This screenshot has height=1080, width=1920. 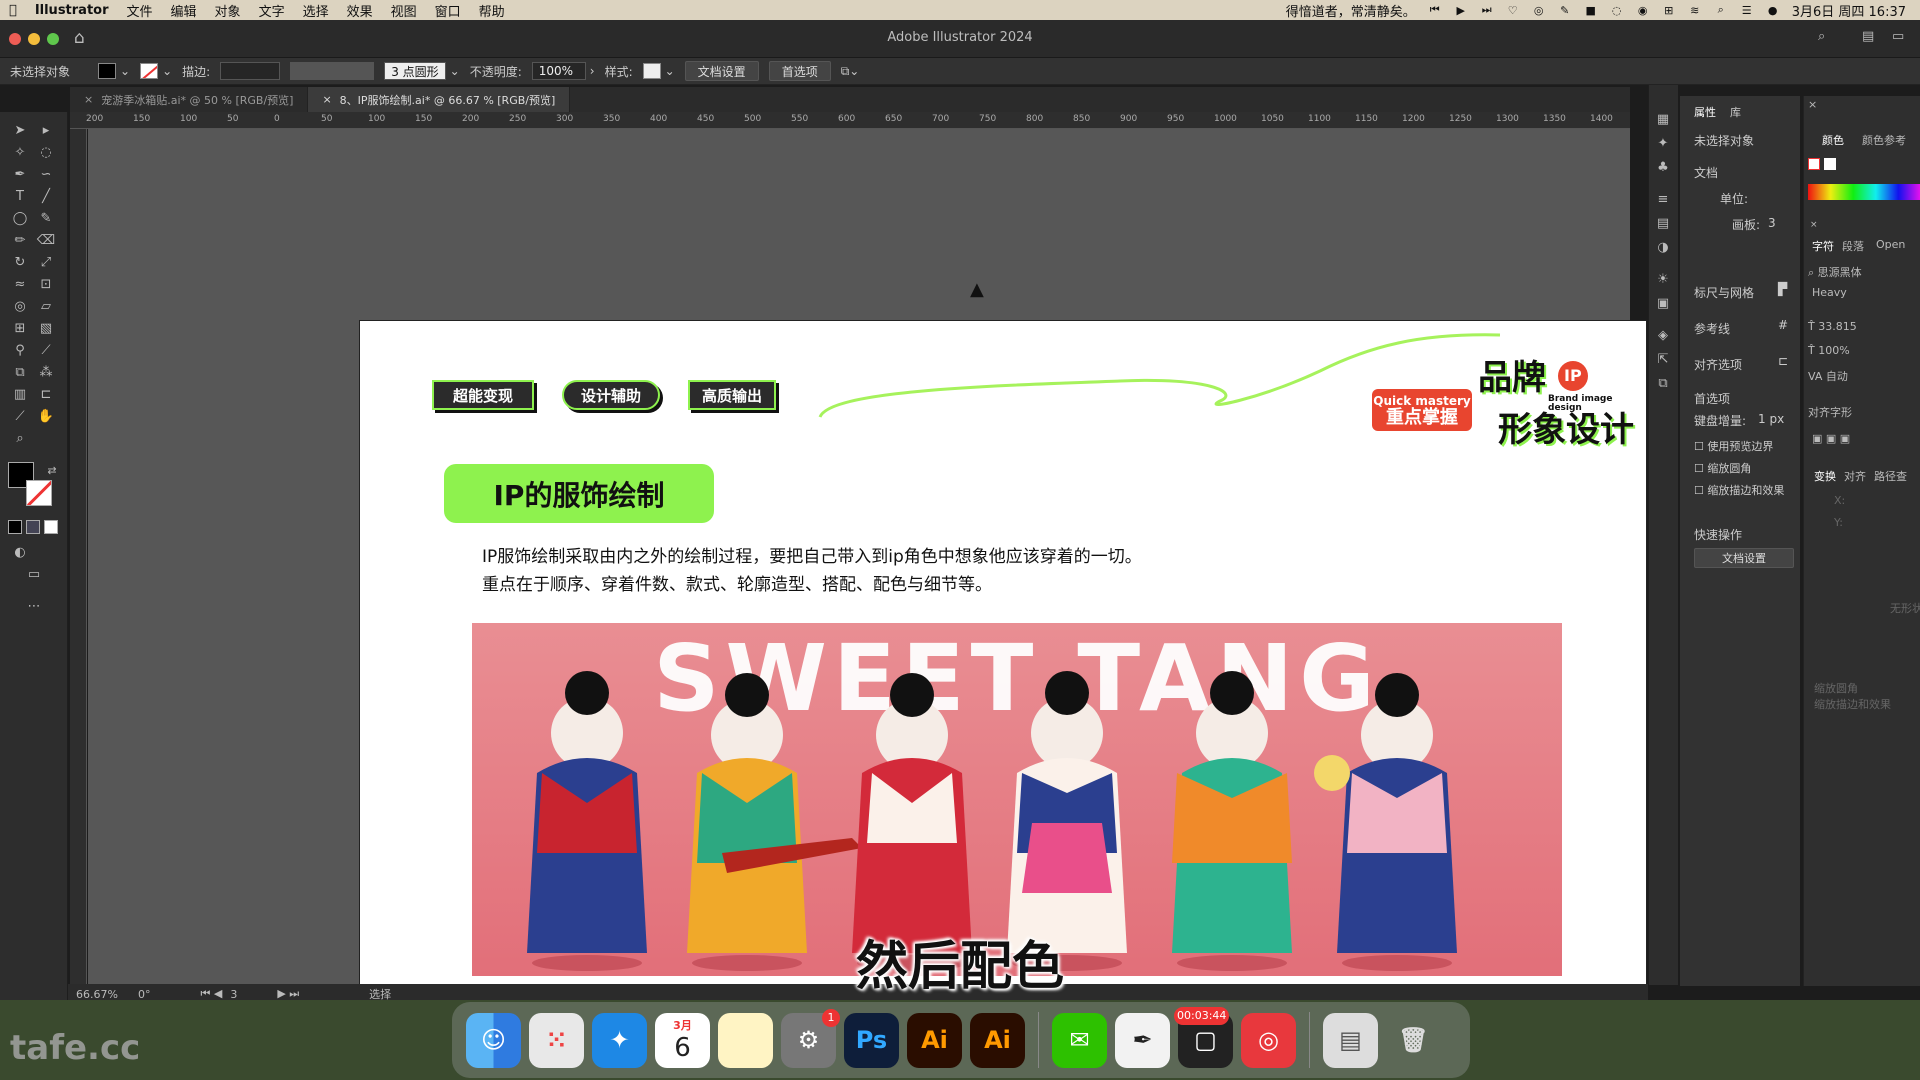 I want to click on tab-paragraph: 段落, so click(x=1853, y=246).